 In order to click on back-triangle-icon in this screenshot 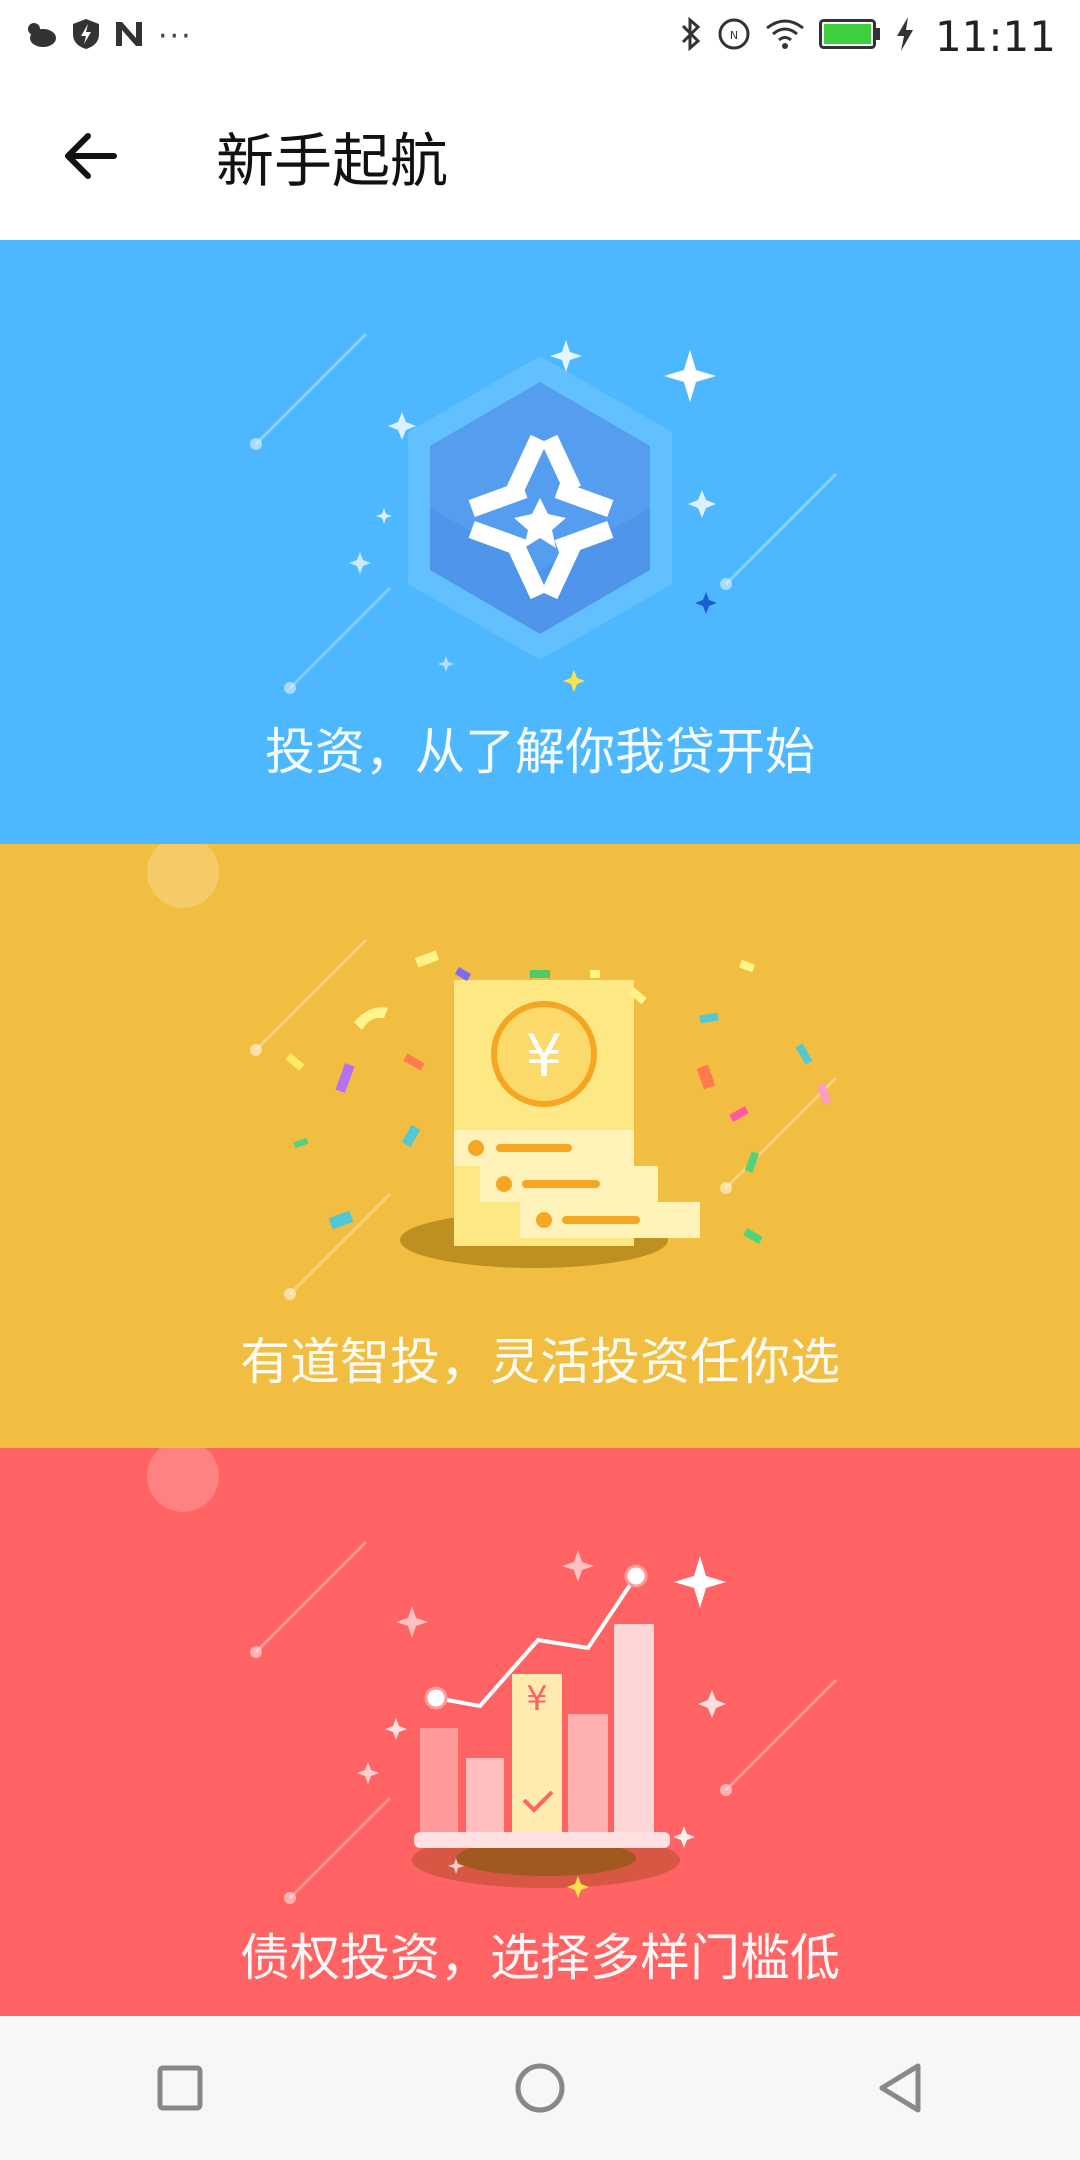, I will do `click(900, 2088)`.